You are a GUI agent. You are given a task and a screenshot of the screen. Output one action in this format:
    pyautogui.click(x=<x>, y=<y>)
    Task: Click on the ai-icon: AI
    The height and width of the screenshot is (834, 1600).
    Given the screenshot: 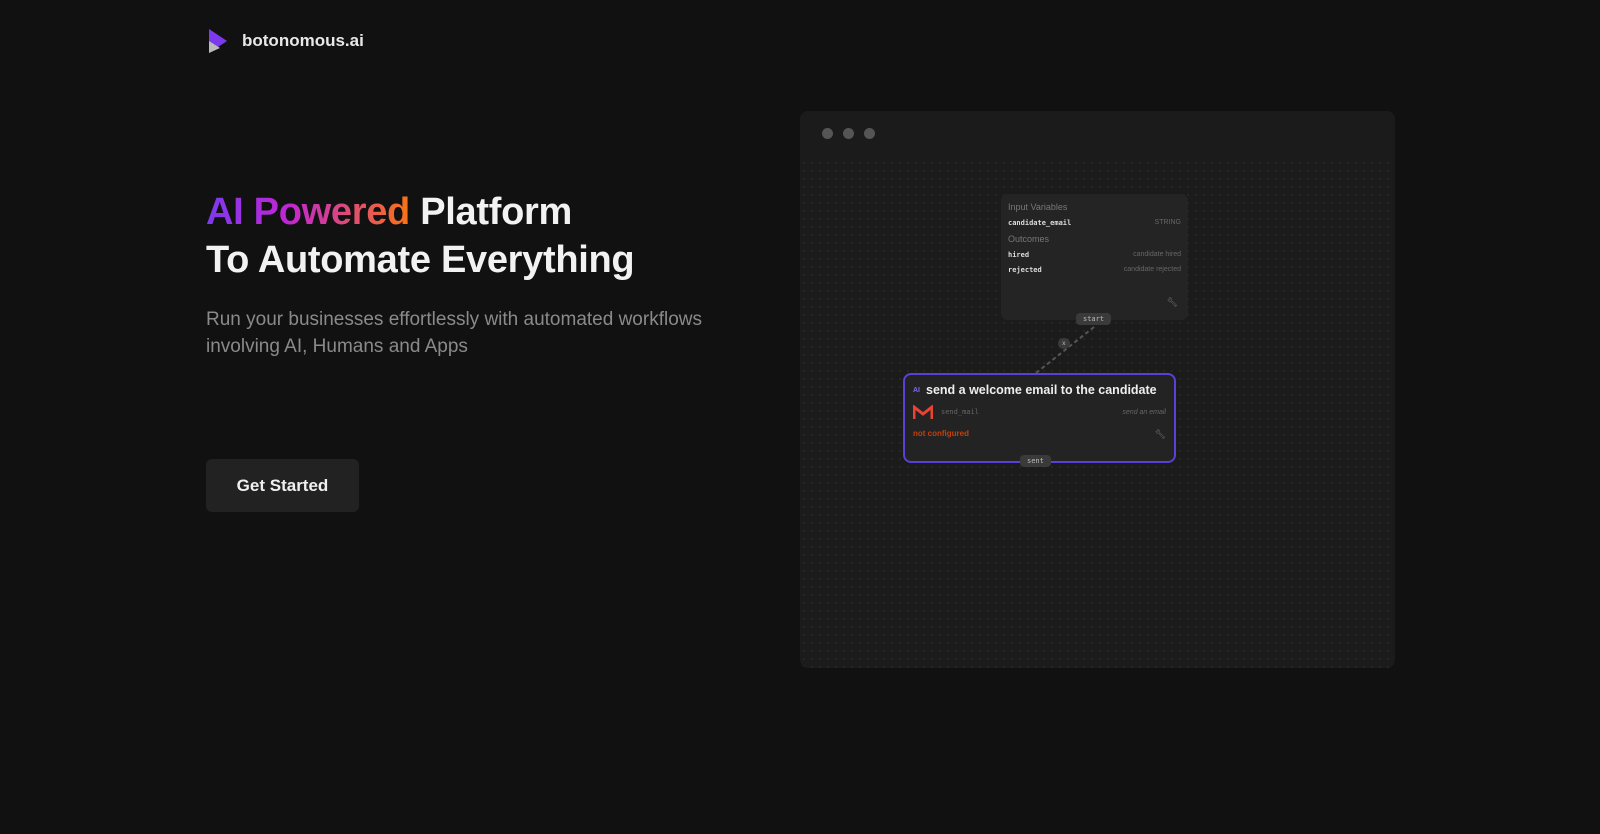 What is the action you would take?
    pyautogui.click(x=916, y=390)
    